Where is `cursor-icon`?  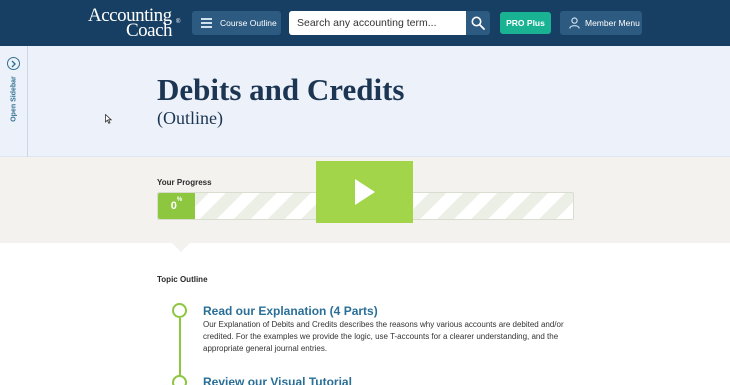 cursor-icon is located at coordinates (108, 119).